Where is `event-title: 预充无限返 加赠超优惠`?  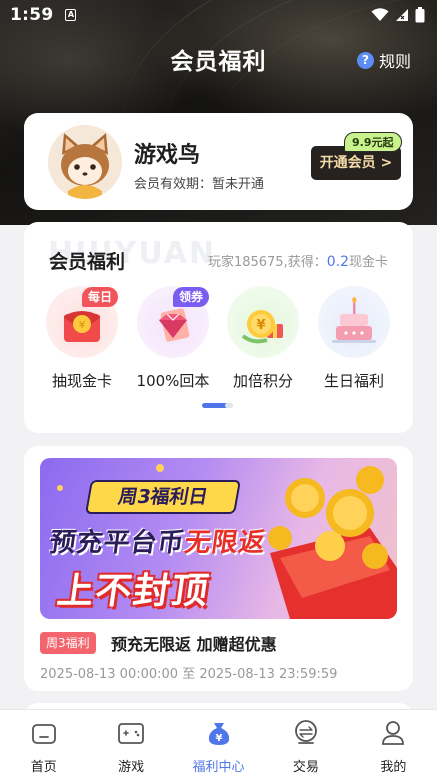 event-title: 预充无限返 加赠超优惠 is located at coordinates (194, 644).